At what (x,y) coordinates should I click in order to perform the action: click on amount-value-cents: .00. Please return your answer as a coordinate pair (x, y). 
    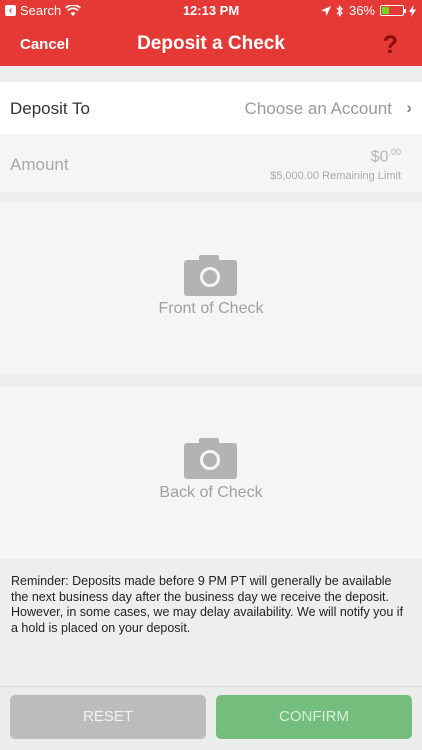
    Looking at the image, I should click on (394, 152).